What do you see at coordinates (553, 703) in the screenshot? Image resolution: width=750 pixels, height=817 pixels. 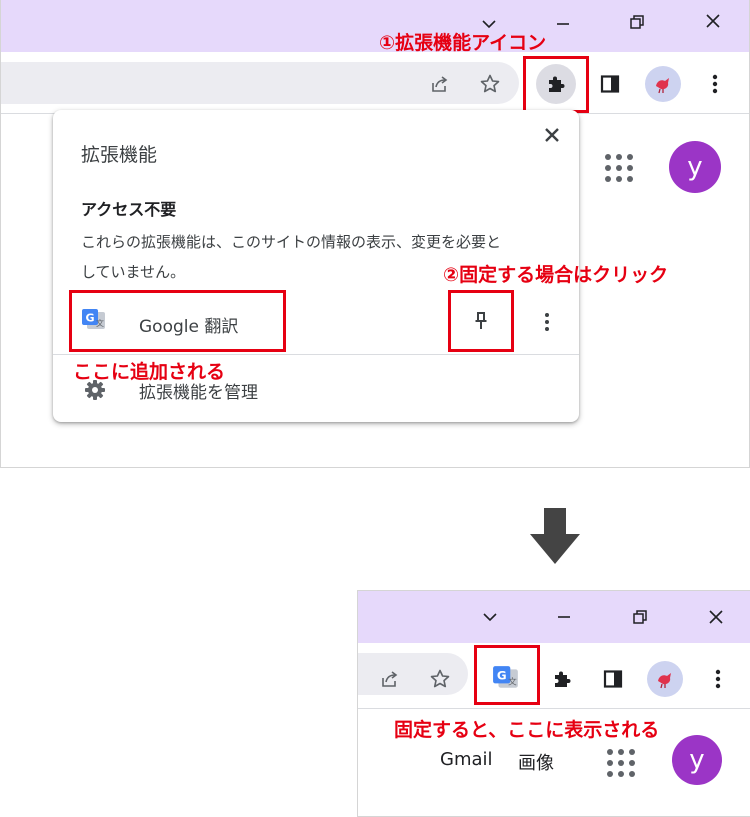 I see `bottom-browser-screenshot: G文 固定すると、ここに表示される Gmail 画像 y` at bounding box center [553, 703].